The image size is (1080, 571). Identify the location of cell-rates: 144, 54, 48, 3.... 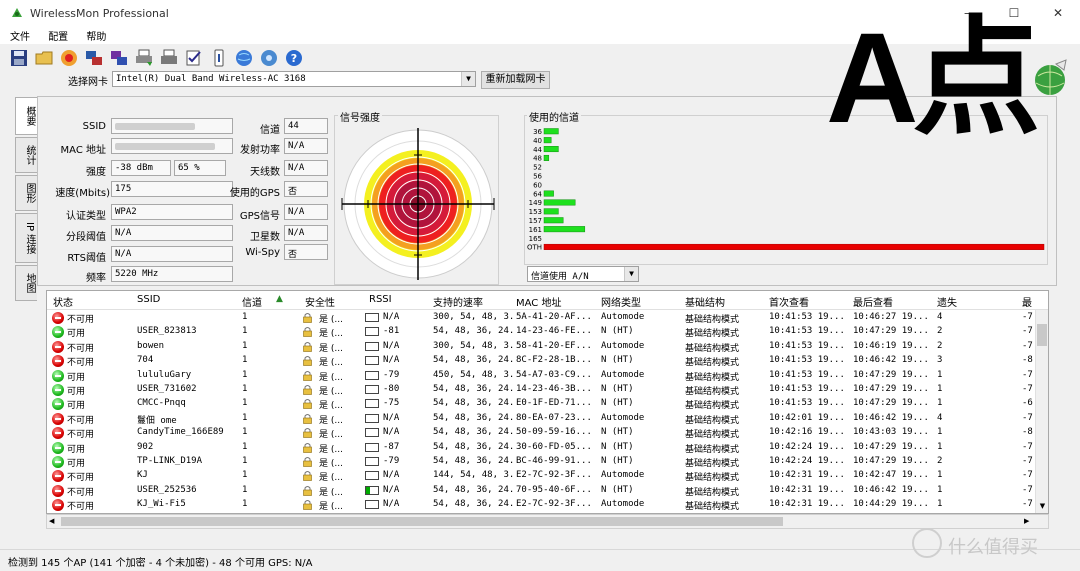
(473, 475).